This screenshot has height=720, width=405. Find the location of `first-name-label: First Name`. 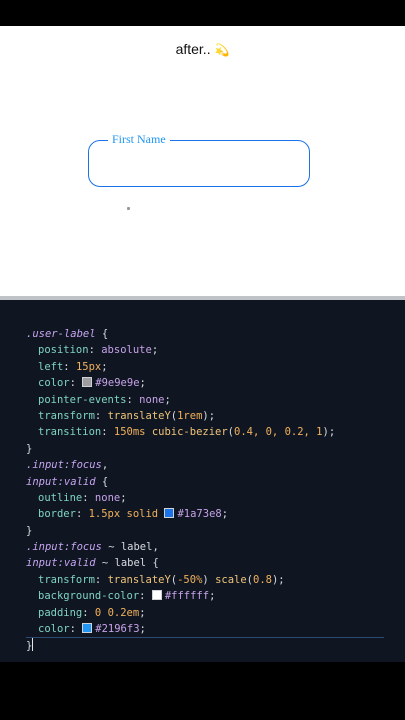

first-name-label: First Name is located at coordinates (139, 139).